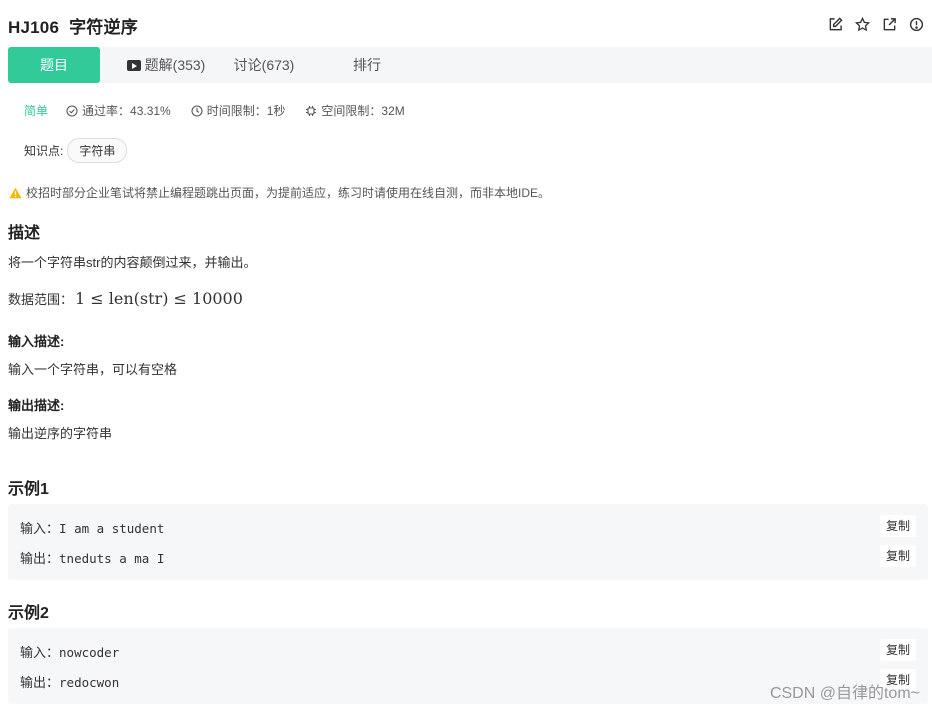  What do you see at coordinates (466, 24) in the screenshot?
I see `problem-header: HJ106 字符逆序` at bounding box center [466, 24].